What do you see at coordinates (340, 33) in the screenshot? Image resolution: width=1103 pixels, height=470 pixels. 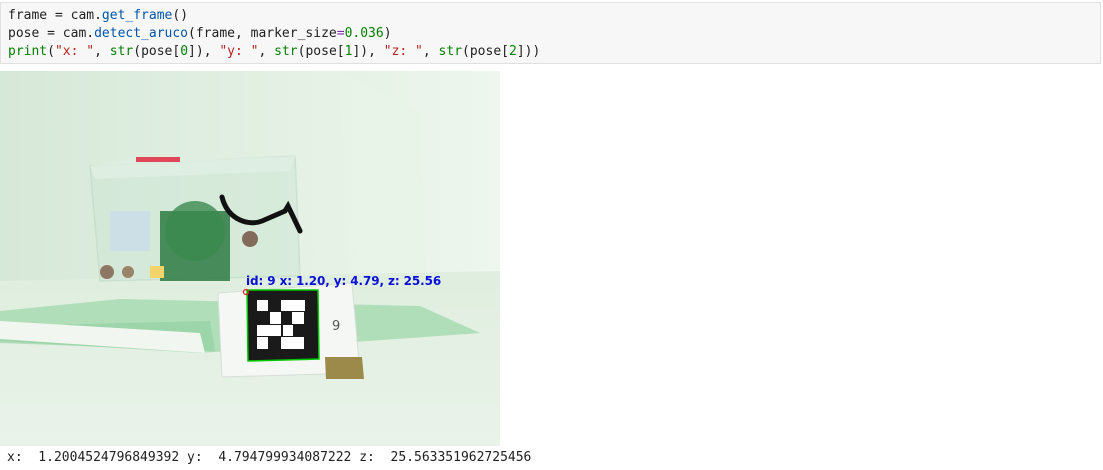 I see `code-operator: =` at bounding box center [340, 33].